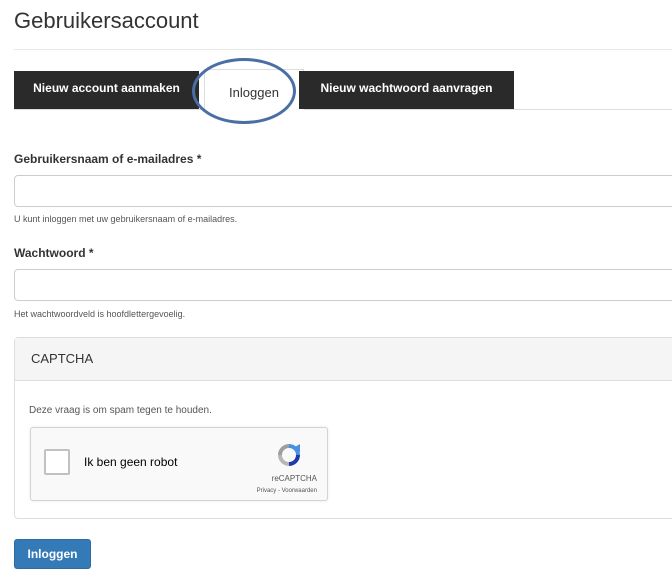 The height and width of the screenshot is (569, 672). Describe the element at coordinates (52, 554) in the screenshot. I see `login-button: Inloggen` at that location.